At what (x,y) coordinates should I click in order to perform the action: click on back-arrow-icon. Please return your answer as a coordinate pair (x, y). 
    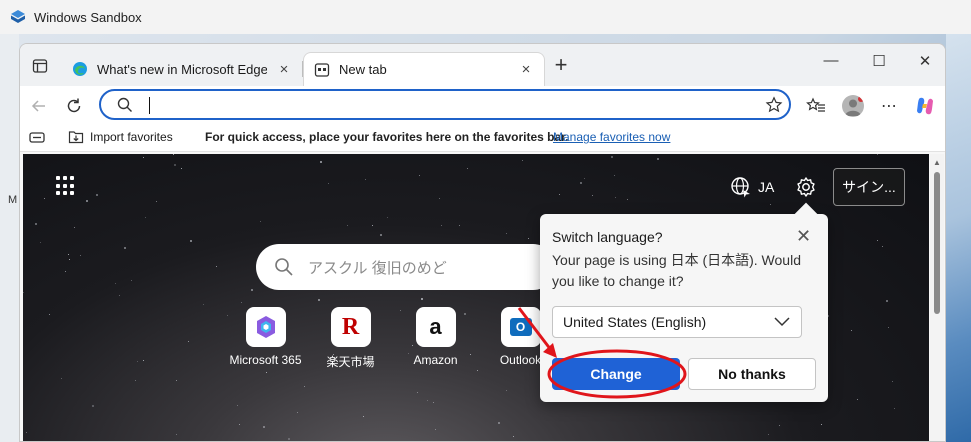
    Looking at the image, I should click on (38, 106).